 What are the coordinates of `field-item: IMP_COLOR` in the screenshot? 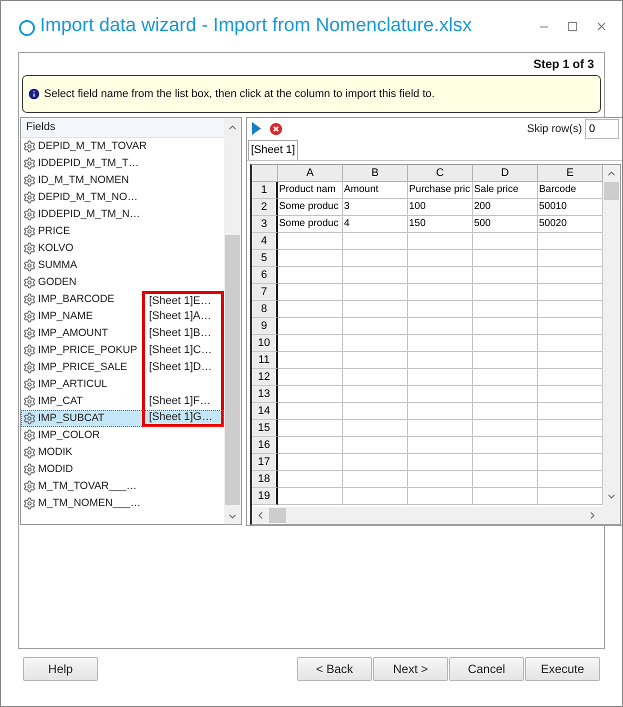 It's located at (122, 435).